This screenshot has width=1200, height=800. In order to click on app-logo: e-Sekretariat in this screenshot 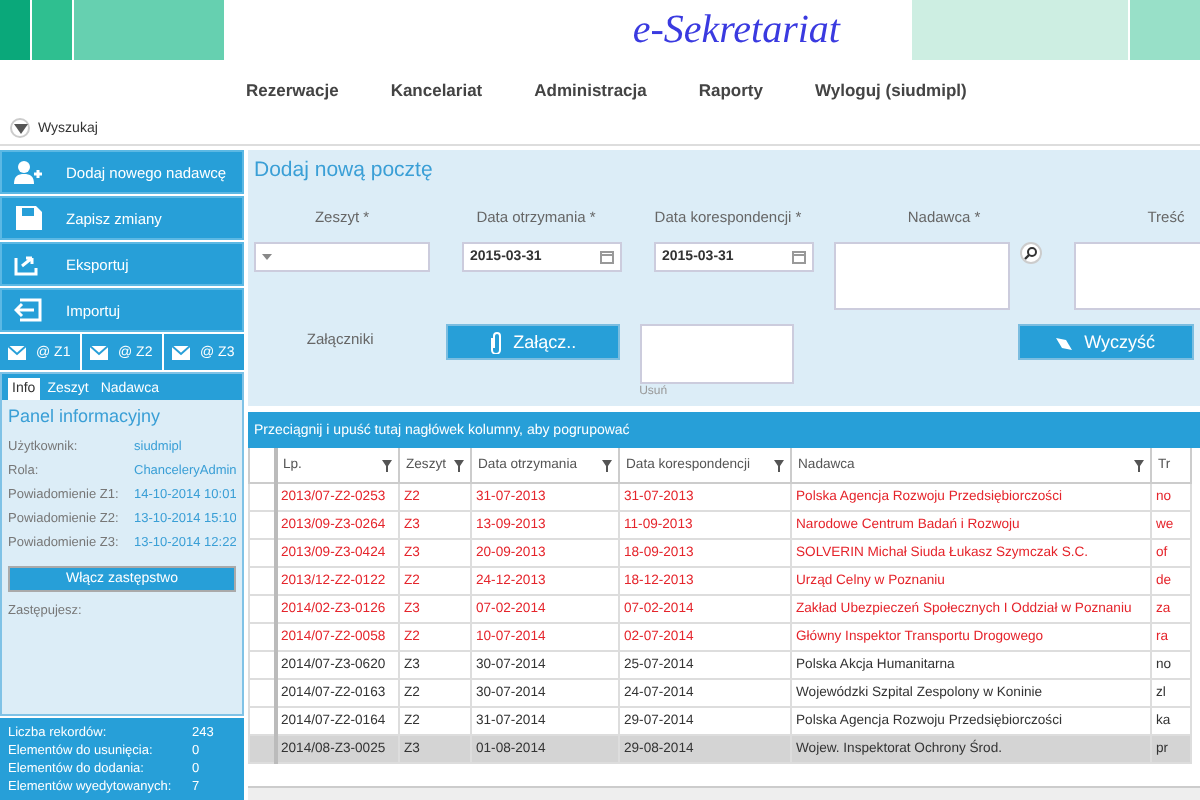, I will do `click(736, 31)`.